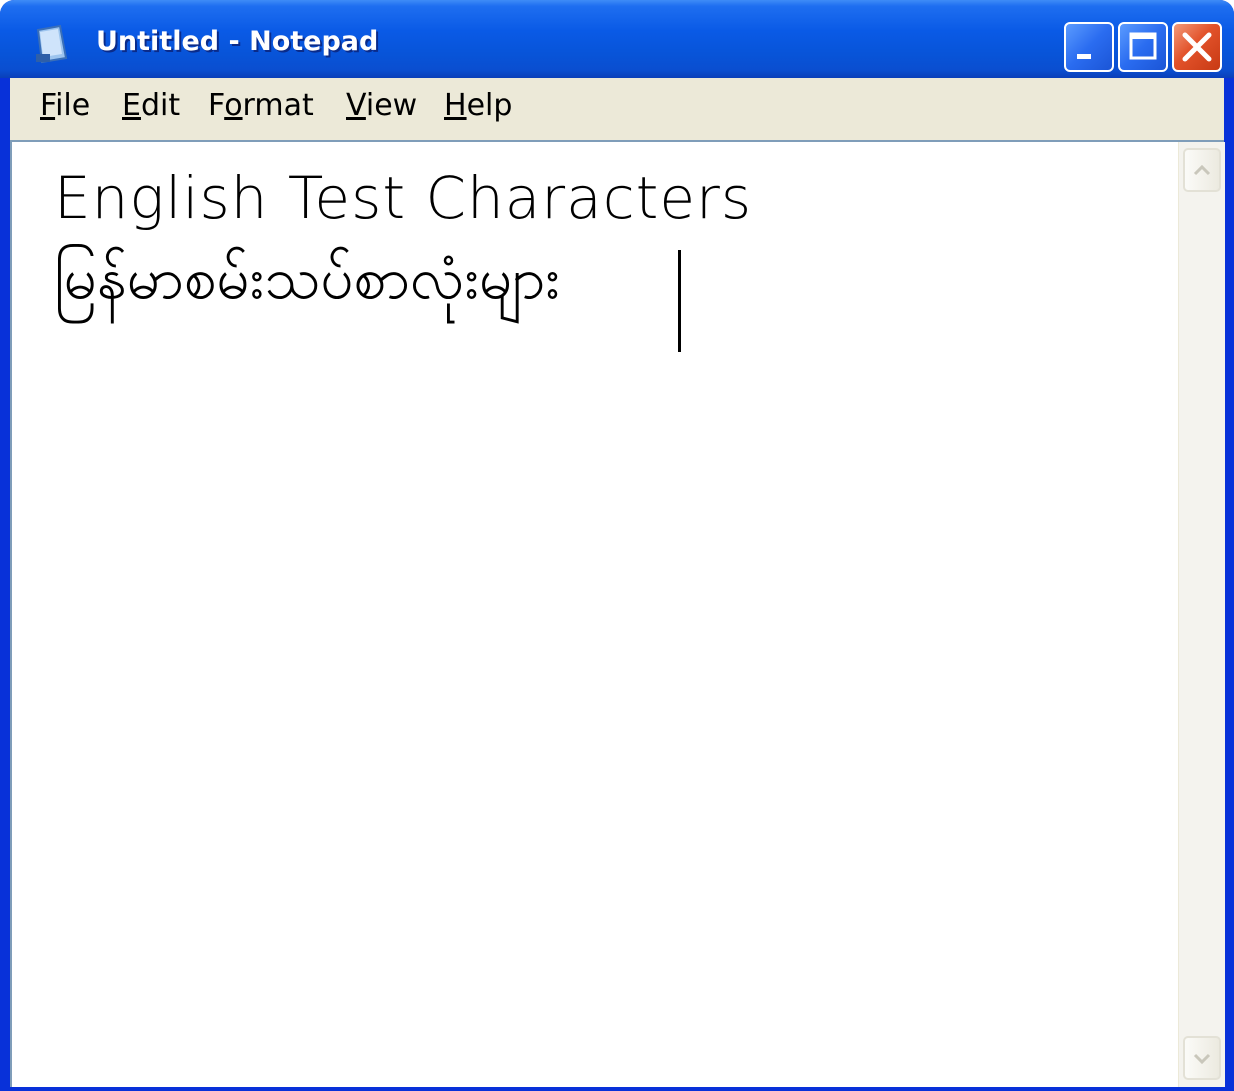 This screenshot has width=1234, height=1091. What do you see at coordinates (1084, 56) in the screenshot?
I see `minimize-icon` at bounding box center [1084, 56].